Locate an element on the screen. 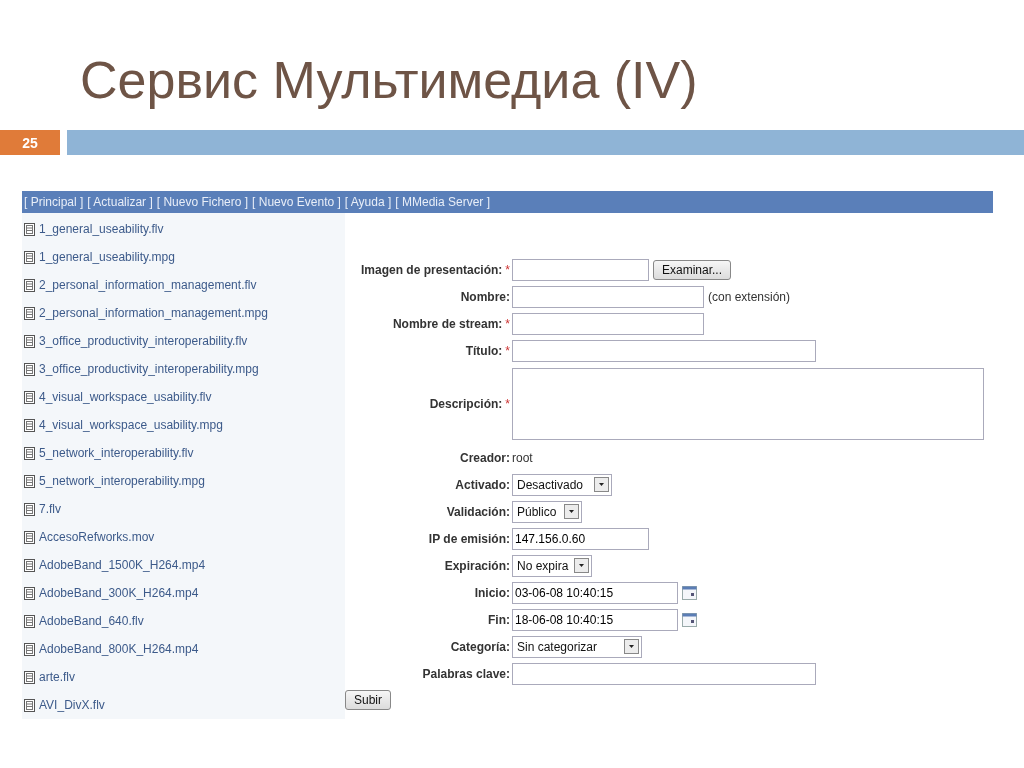  field-label: Descripción: is located at coordinates (466, 404).